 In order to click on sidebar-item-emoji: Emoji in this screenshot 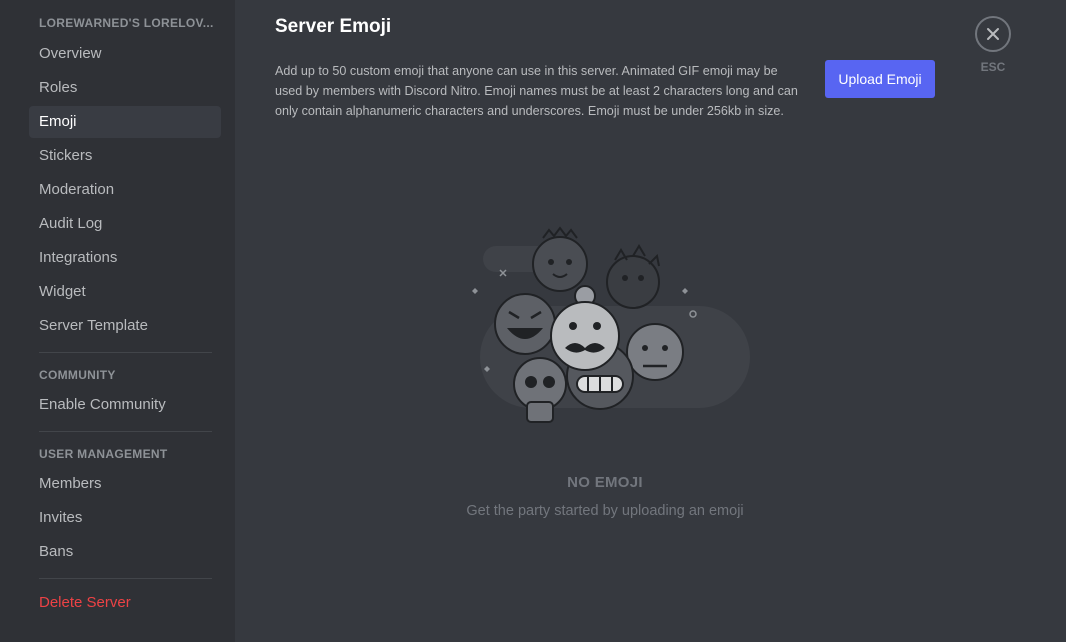, I will do `click(125, 122)`.